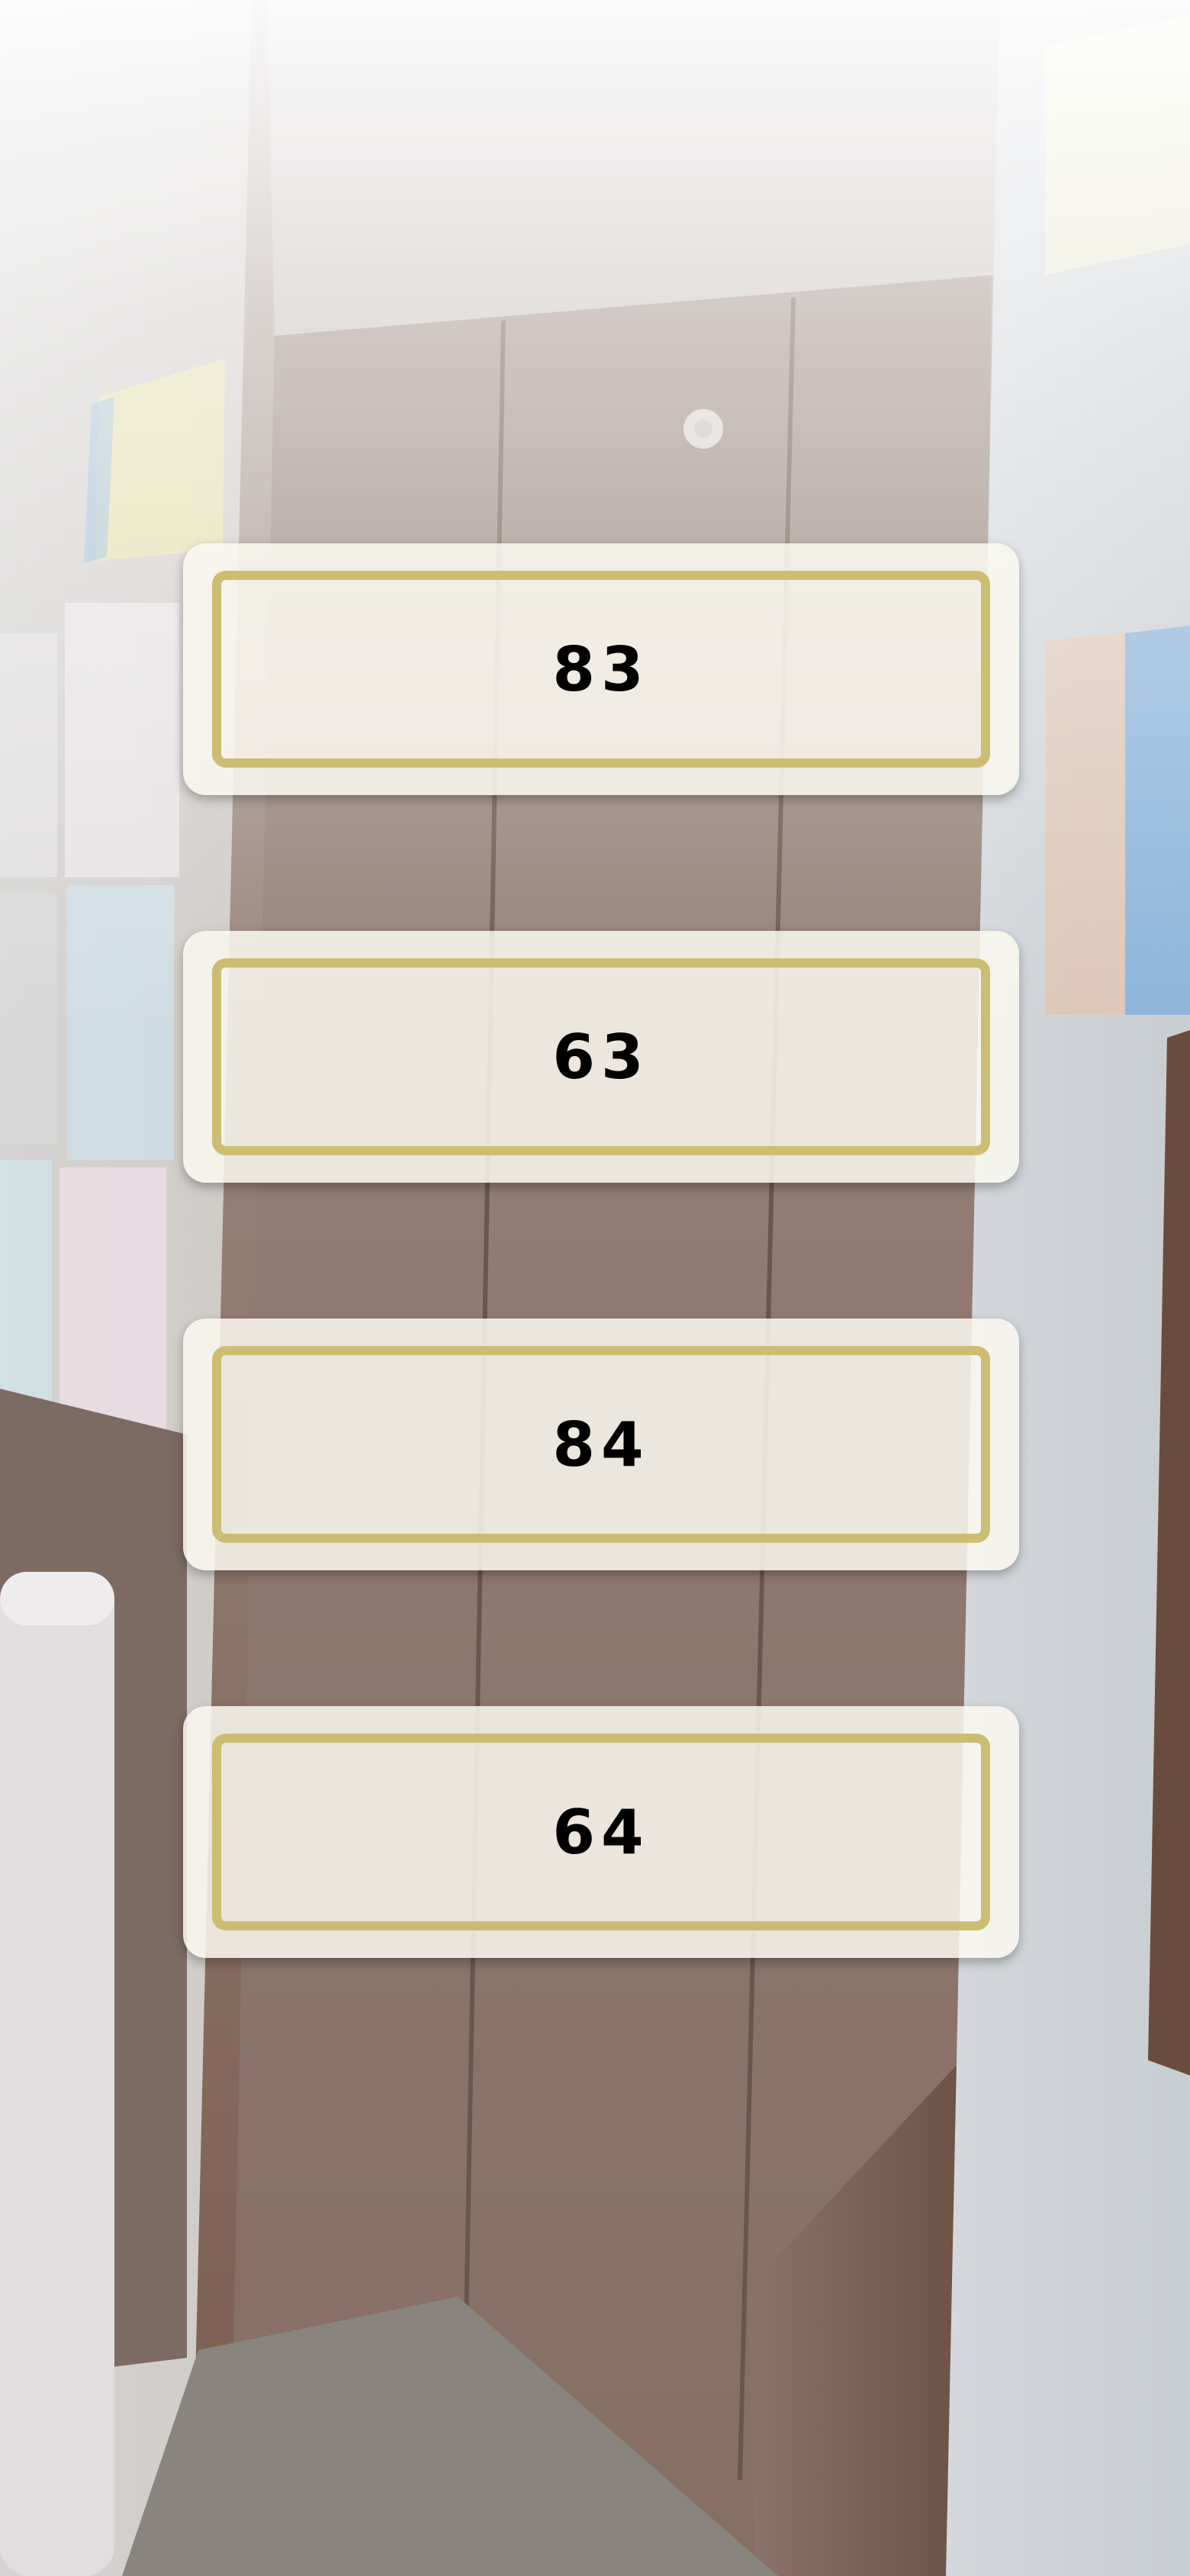 This screenshot has width=1190, height=2576. I want to click on option-label: 63, so click(601, 1057).